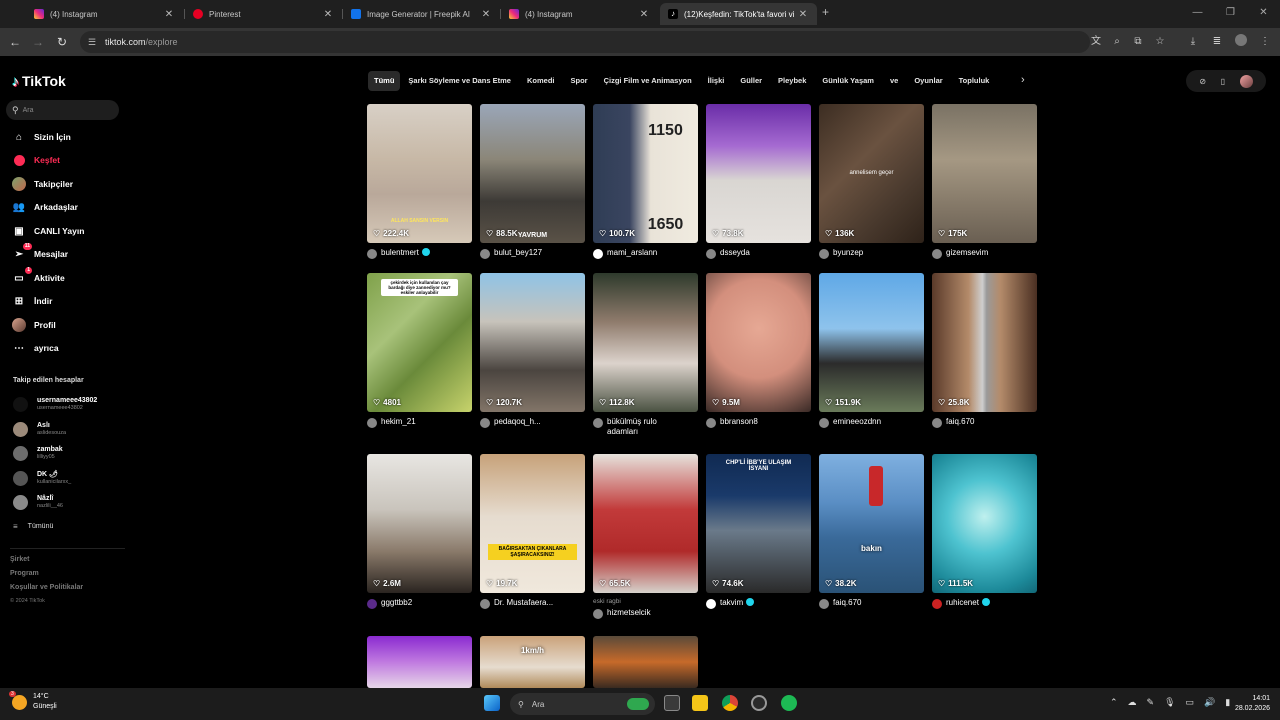 Image resolution: width=1280 pixels, height=720 pixels. What do you see at coordinates (1230, 14) in the screenshot?
I see `maximize-button: ❐` at bounding box center [1230, 14].